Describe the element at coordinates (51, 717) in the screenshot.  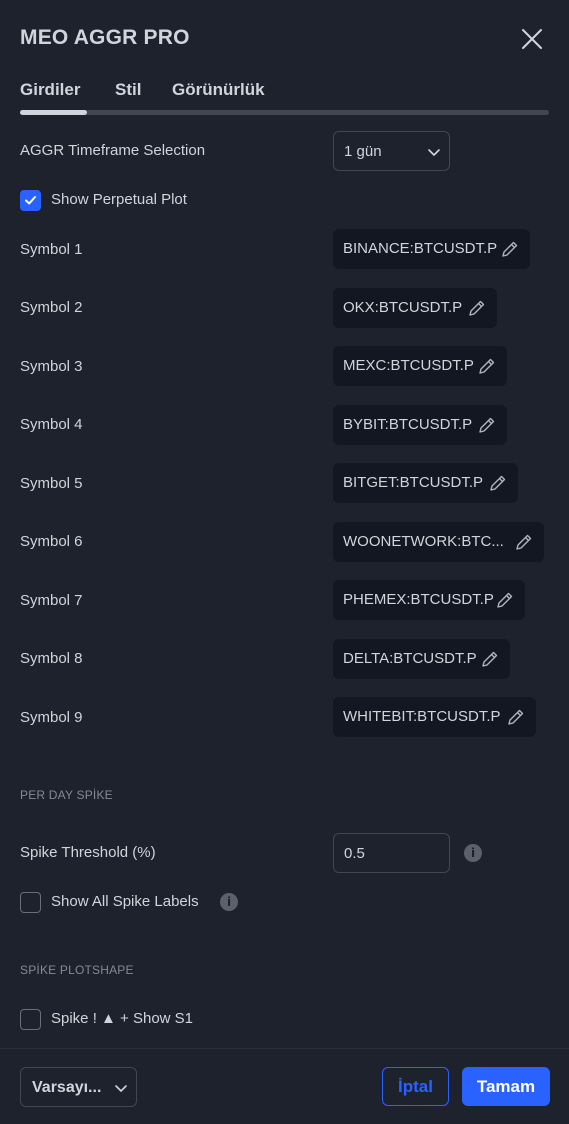
I see `symbol-9-label: Symbol 9` at that location.